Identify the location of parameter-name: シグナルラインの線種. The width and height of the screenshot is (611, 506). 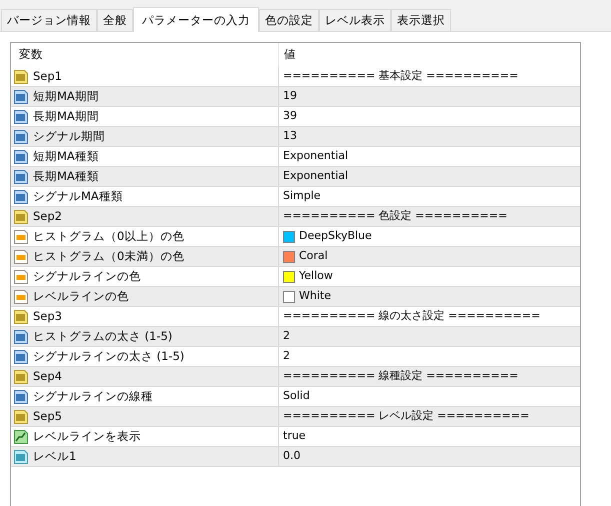
(93, 396).